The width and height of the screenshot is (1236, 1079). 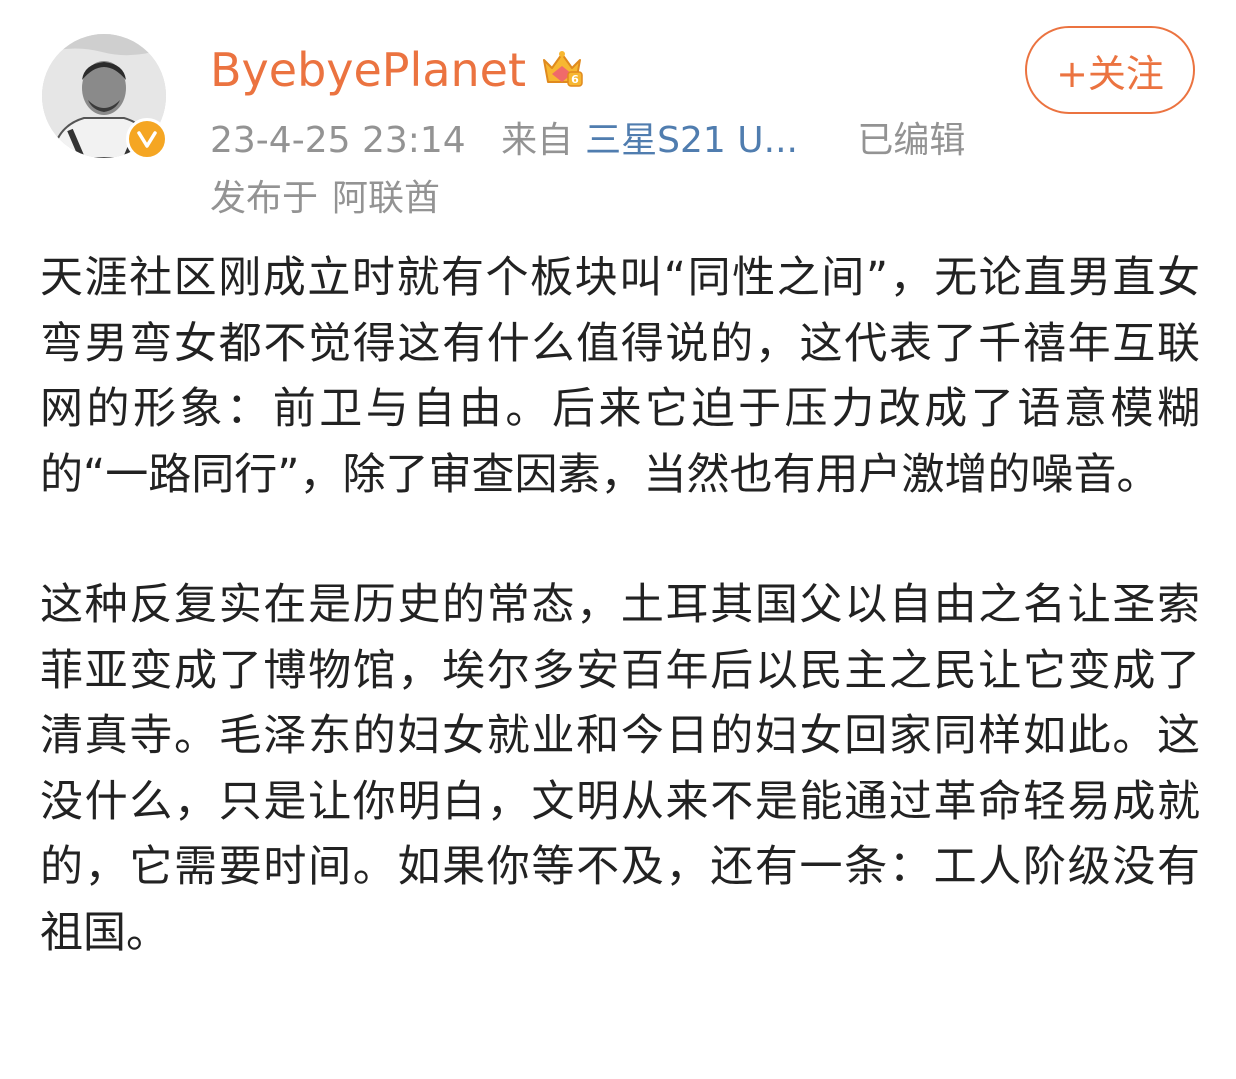 I want to click on edited-label: 已编辑, so click(x=911, y=140).